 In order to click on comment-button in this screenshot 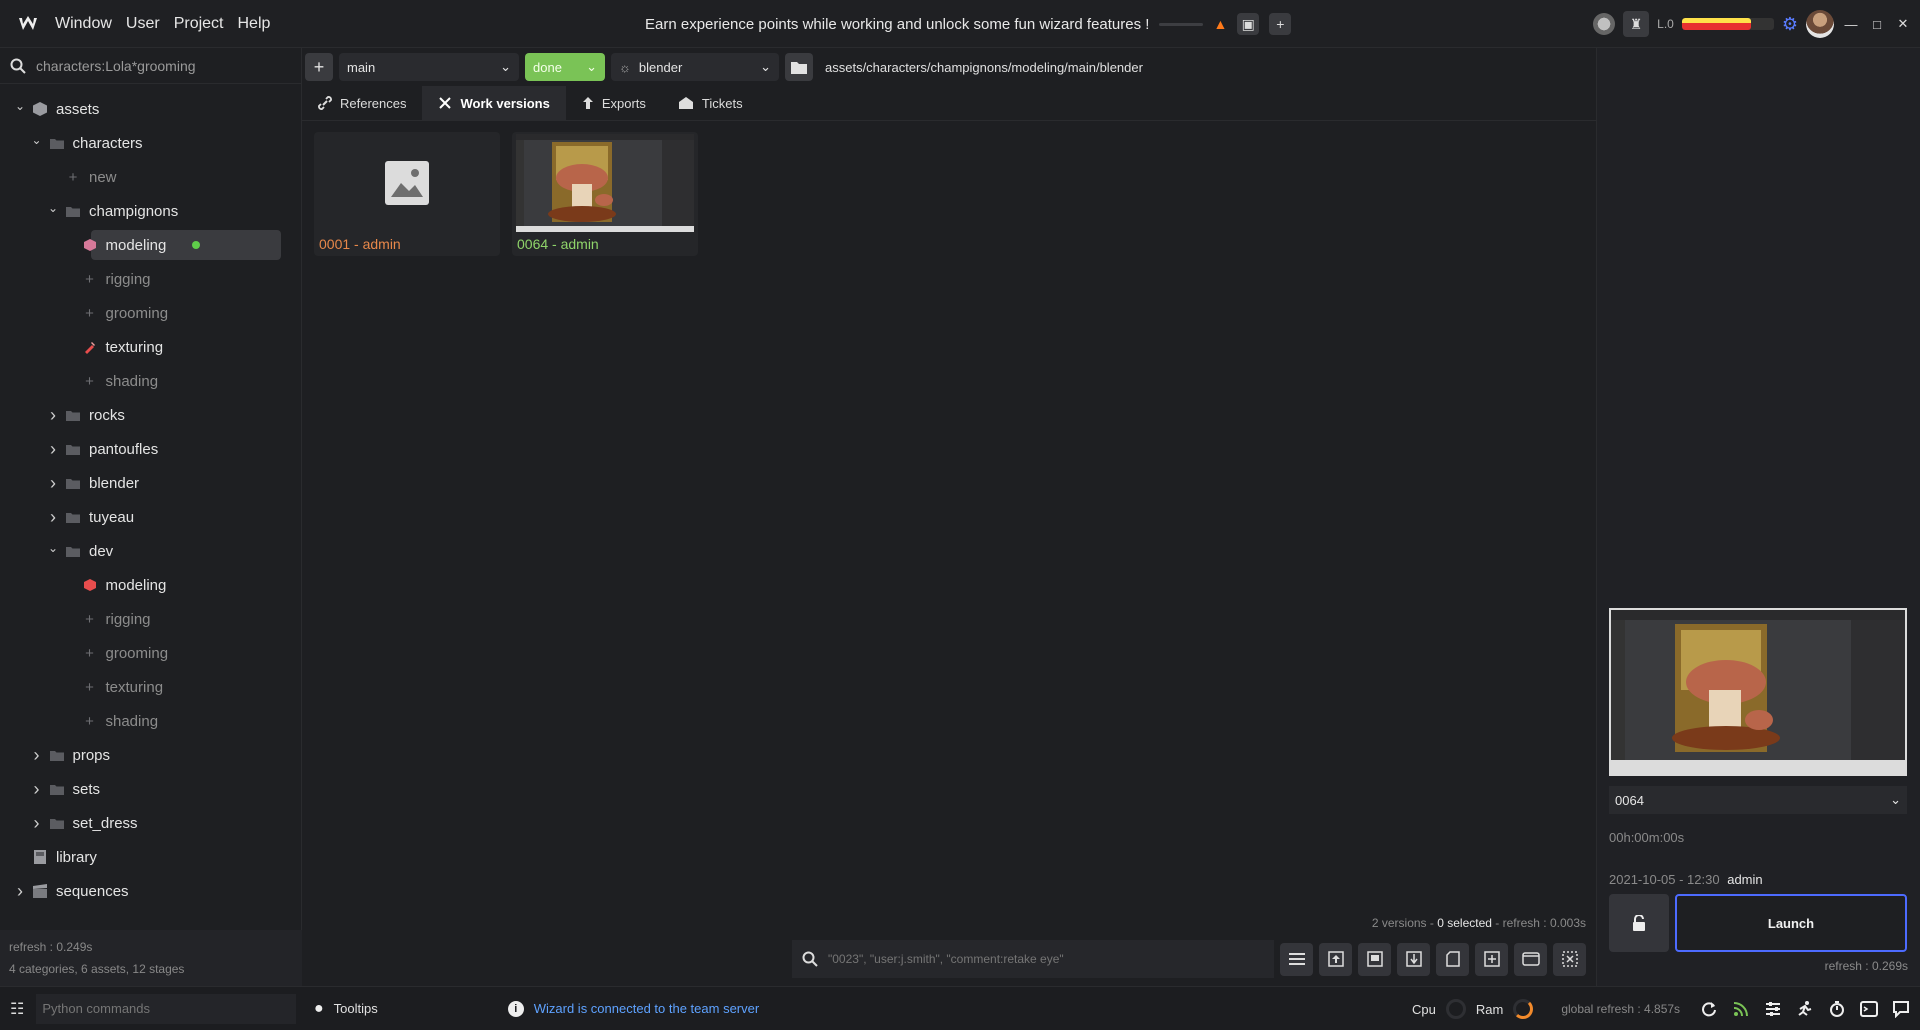, I will do `click(1374, 959)`.